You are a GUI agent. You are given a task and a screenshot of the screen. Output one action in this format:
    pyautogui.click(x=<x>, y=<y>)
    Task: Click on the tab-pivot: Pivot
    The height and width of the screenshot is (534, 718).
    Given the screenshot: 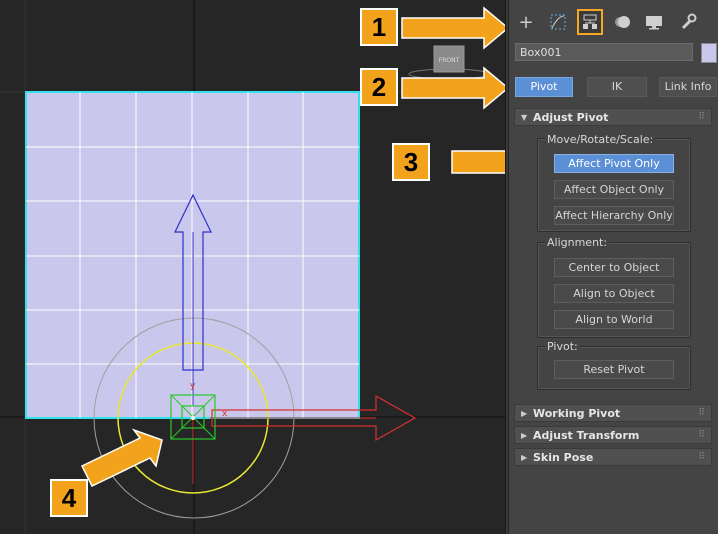 What is the action you would take?
    pyautogui.click(x=544, y=87)
    